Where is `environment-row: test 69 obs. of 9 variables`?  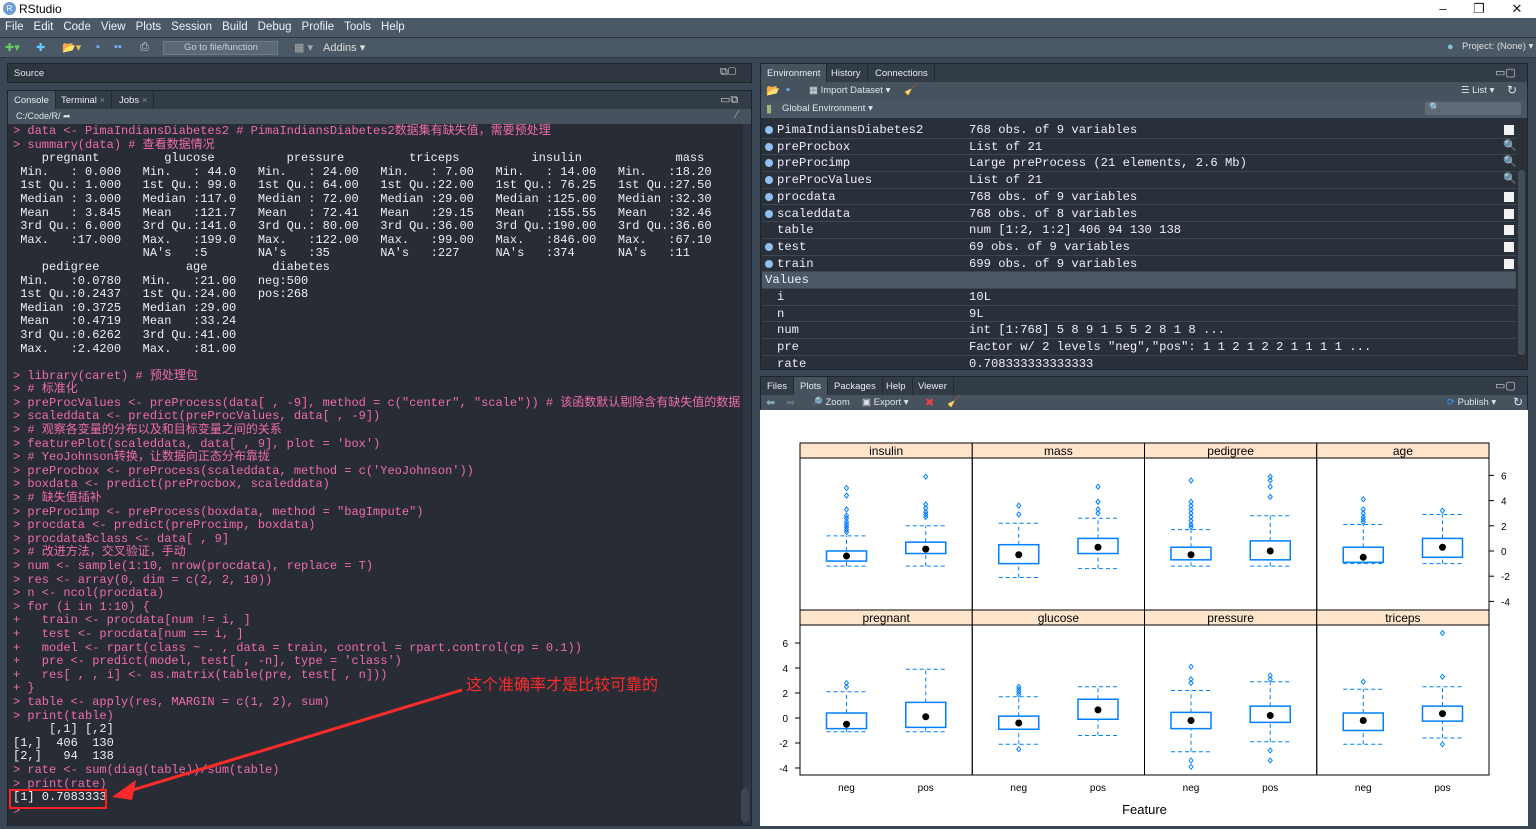
environment-row: test 69 obs. of 9 variables is located at coordinates (1139, 247).